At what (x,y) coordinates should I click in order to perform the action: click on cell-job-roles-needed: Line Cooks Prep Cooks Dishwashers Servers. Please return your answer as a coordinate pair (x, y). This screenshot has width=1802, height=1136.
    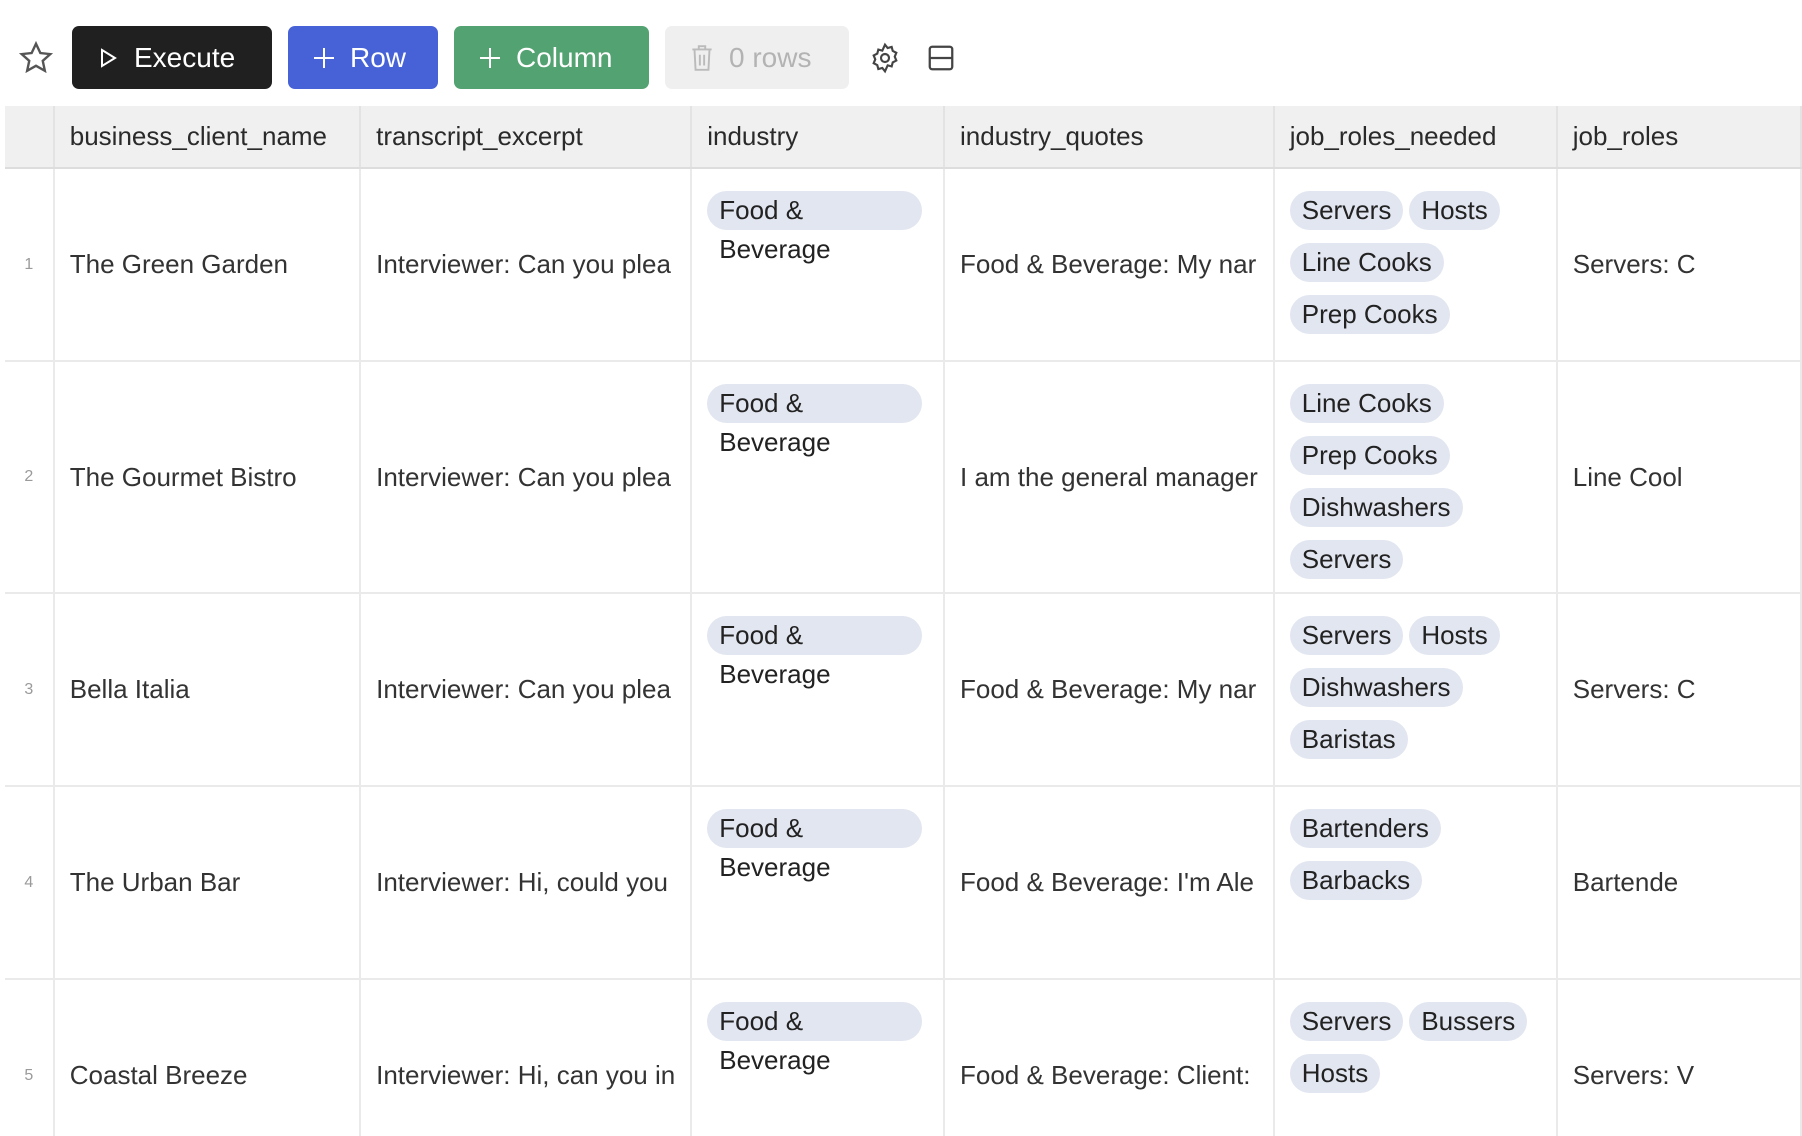
    Looking at the image, I should click on (1415, 477).